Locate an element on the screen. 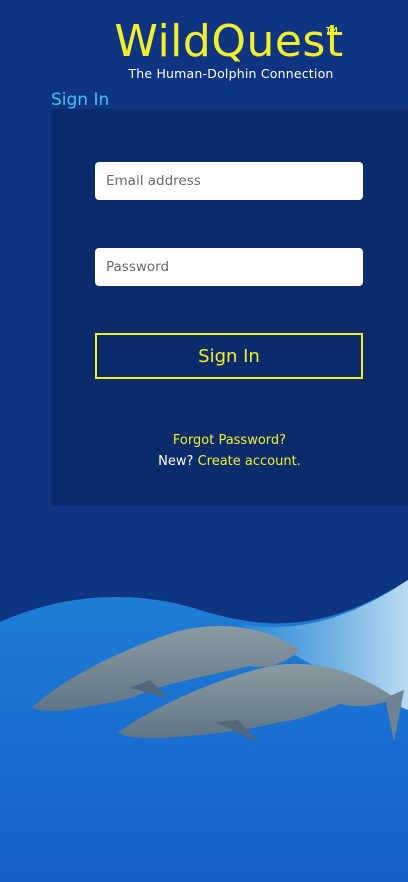  create-account-line: New? Create account. is located at coordinates (229, 461).